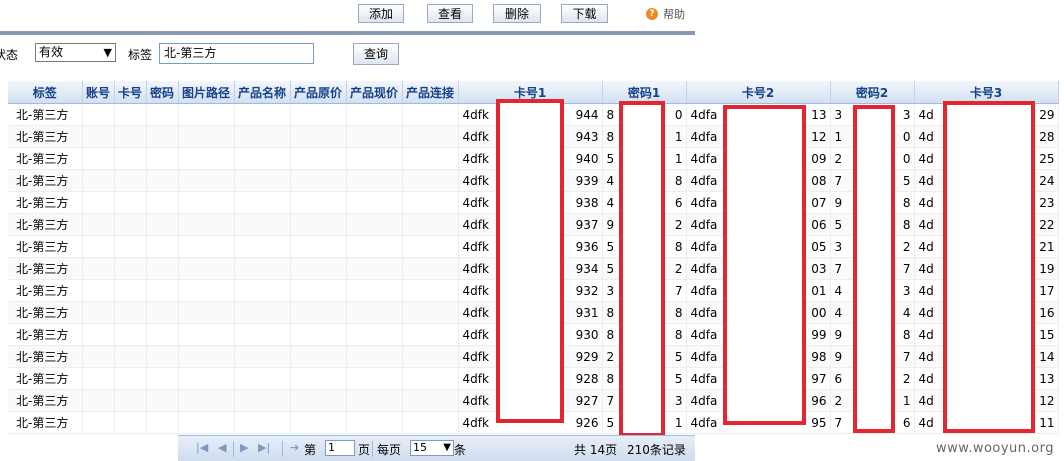 The width and height of the screenshot is (1064, 461). What do you see at coordinates (202, 447) in the screenshot?
I see `first-page-icon: |◀` at bounding box center [202, 447].